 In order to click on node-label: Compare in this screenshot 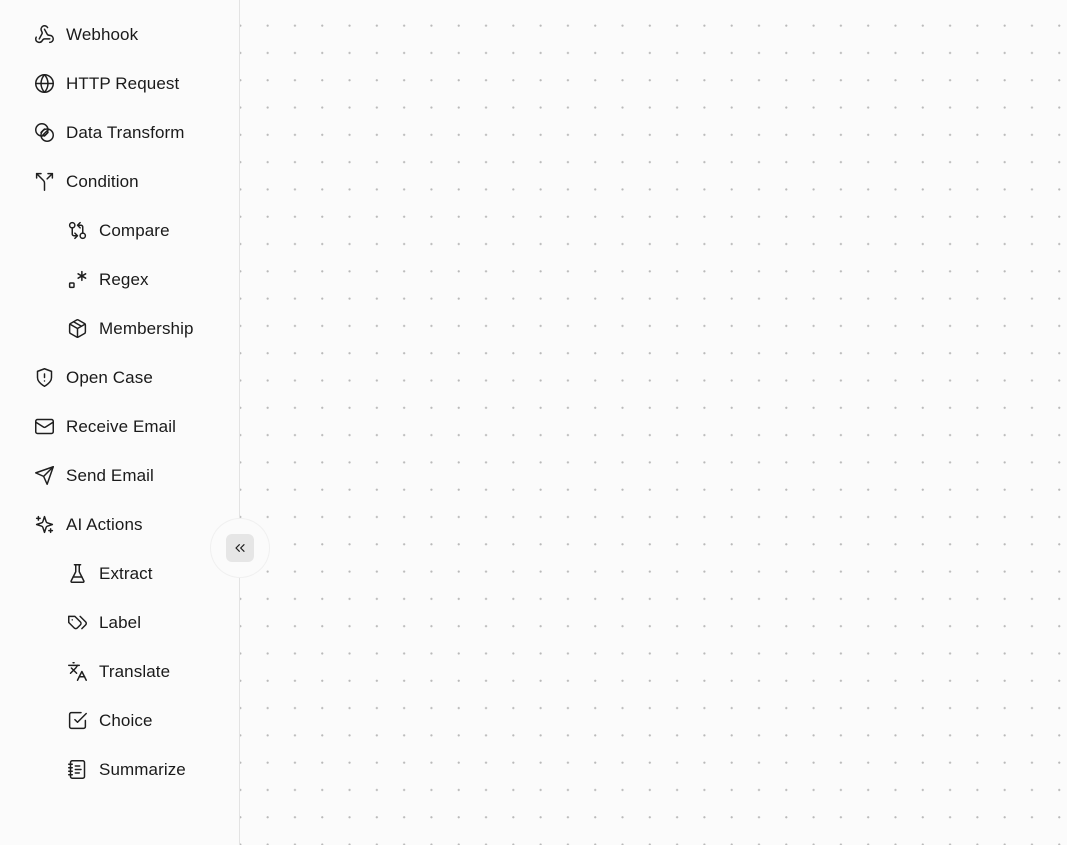, I will do `click(134, 230)`.